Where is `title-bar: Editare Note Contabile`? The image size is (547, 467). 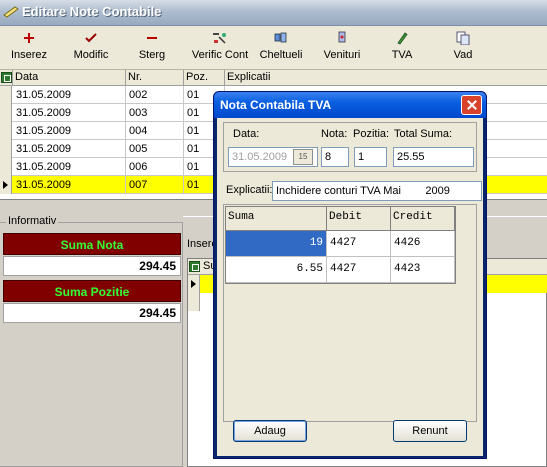 title-bar: Editare Note Contabile is located at coordinates (273, 13).